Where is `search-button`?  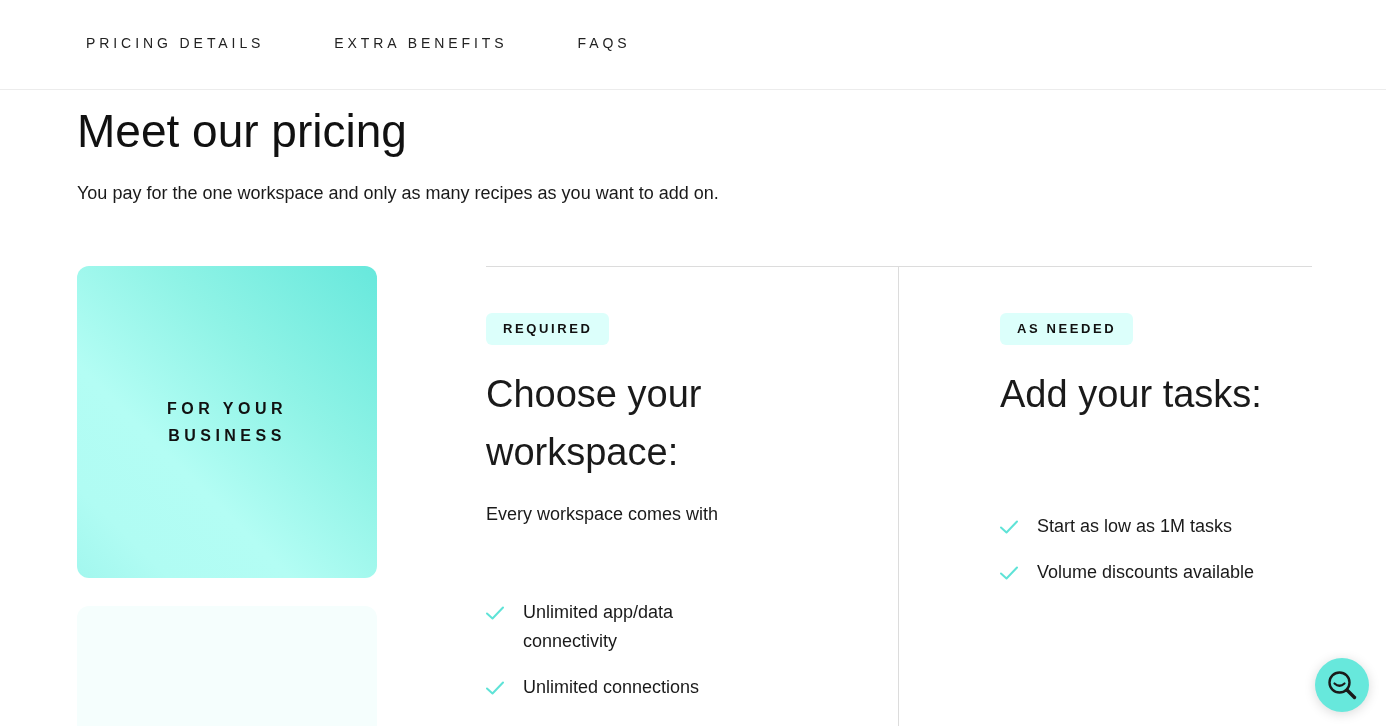
search-button is located at coordinates (1342, 685).